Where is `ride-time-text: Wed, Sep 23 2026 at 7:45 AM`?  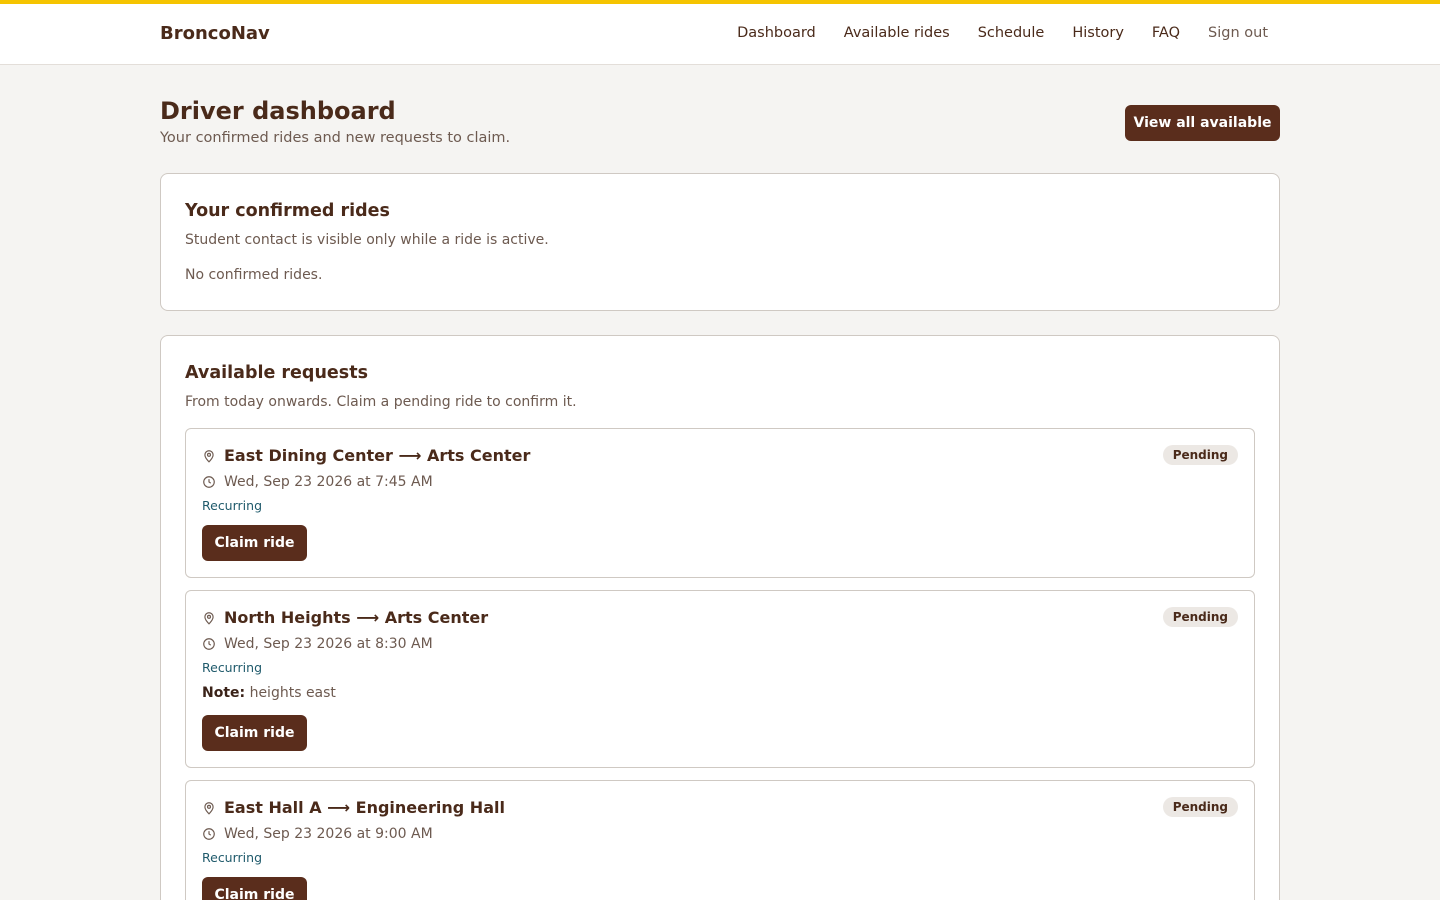
ride-time-text: Wed, Sep 23 2026 at 7:45 AM is located at coordinates (328, 482).